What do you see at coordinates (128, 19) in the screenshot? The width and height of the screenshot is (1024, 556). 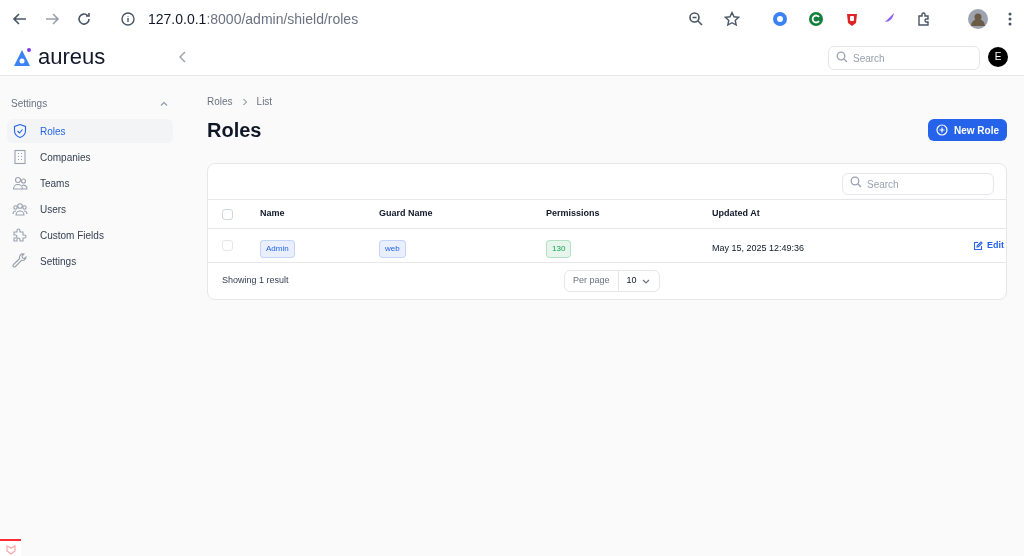 I see `info-icon` at bounding box center [128, 19].